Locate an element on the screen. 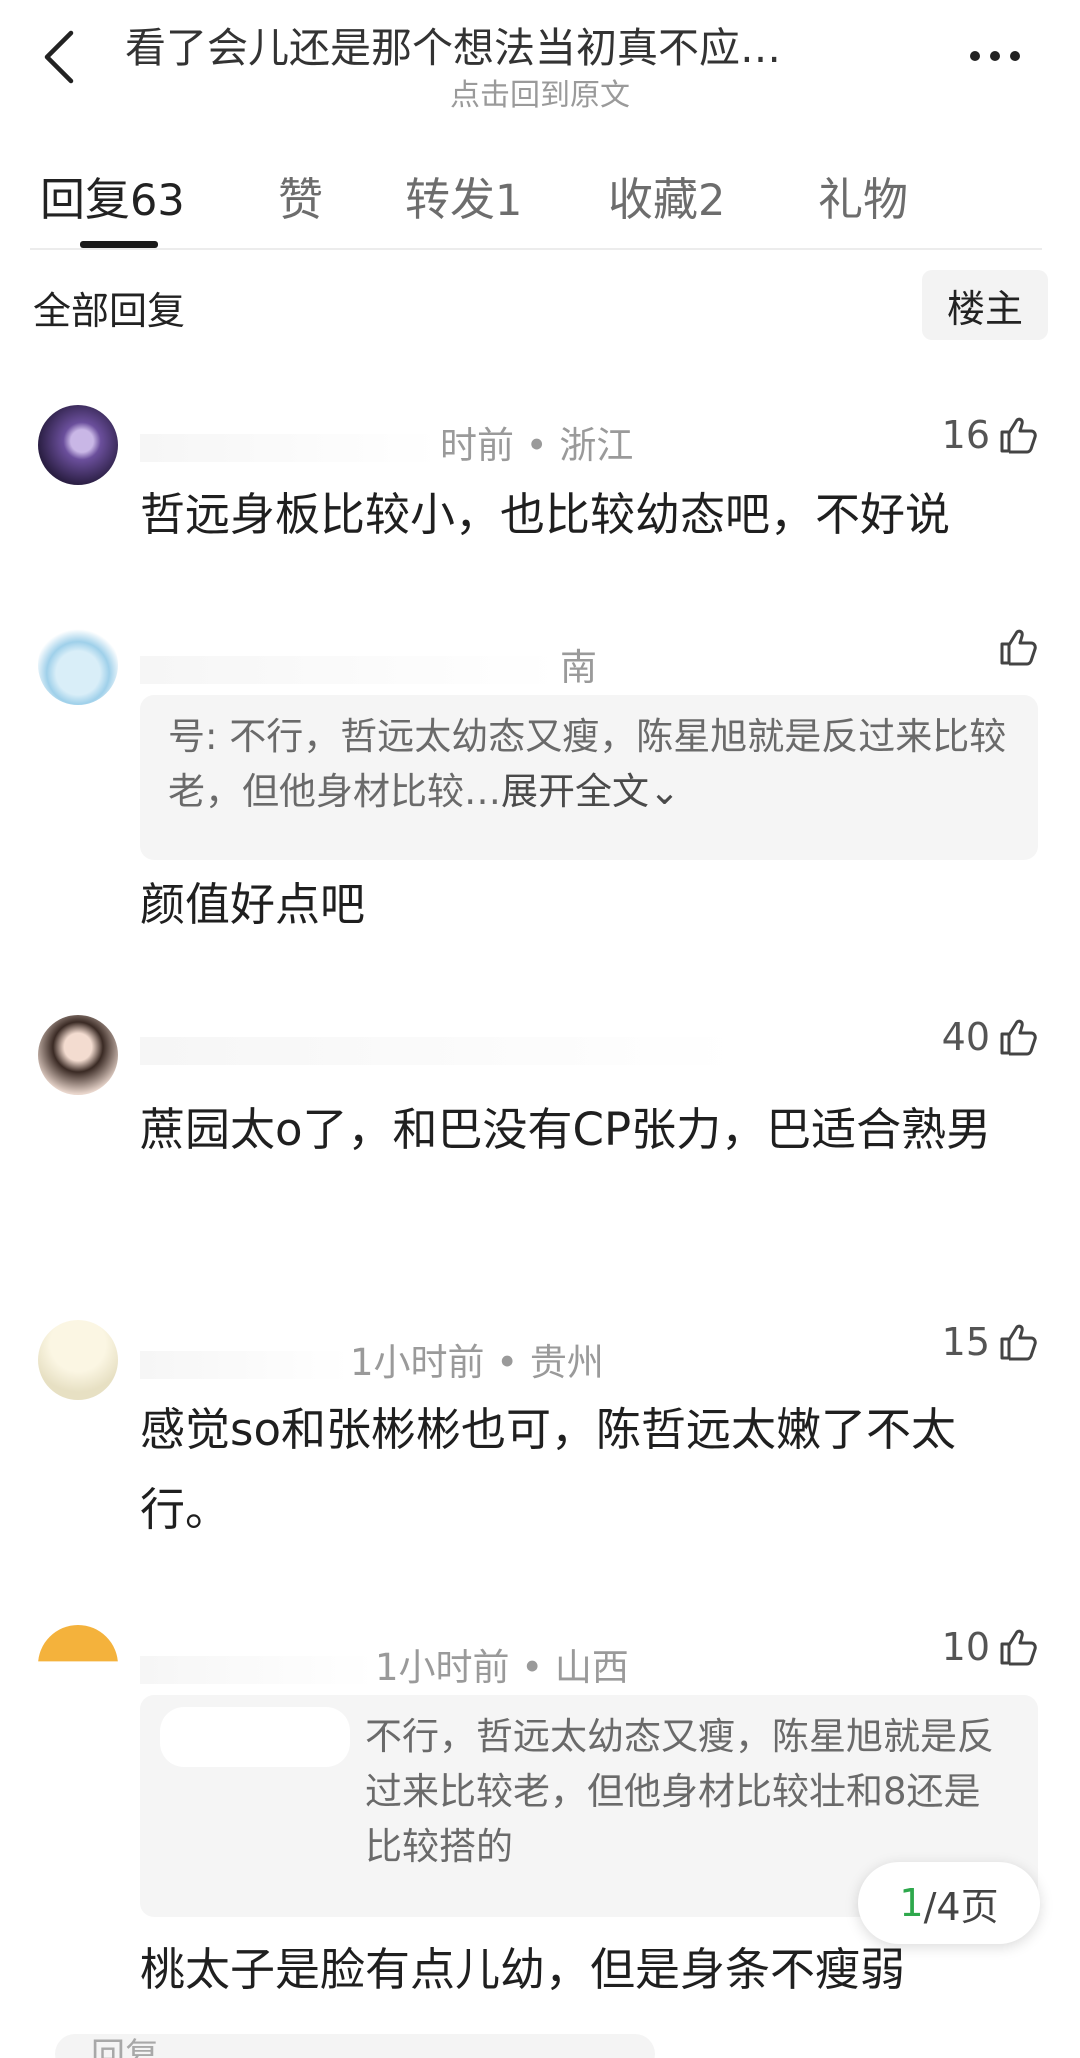 This screenshot has width=1080, height=2058. bottom-bar: 回复 is located at coordinates (540, 2043).